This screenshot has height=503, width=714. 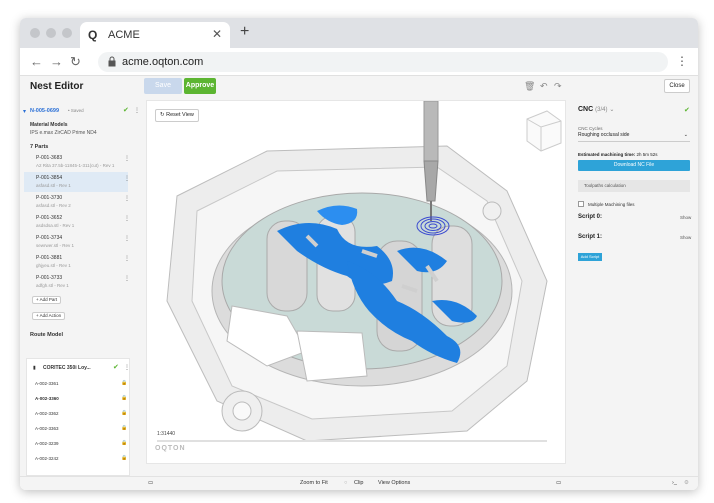 What do you see at coordinates (581, 204) in the screenshot?
I see `multiple-machining-checkbox` at bounding box center [581, 204].